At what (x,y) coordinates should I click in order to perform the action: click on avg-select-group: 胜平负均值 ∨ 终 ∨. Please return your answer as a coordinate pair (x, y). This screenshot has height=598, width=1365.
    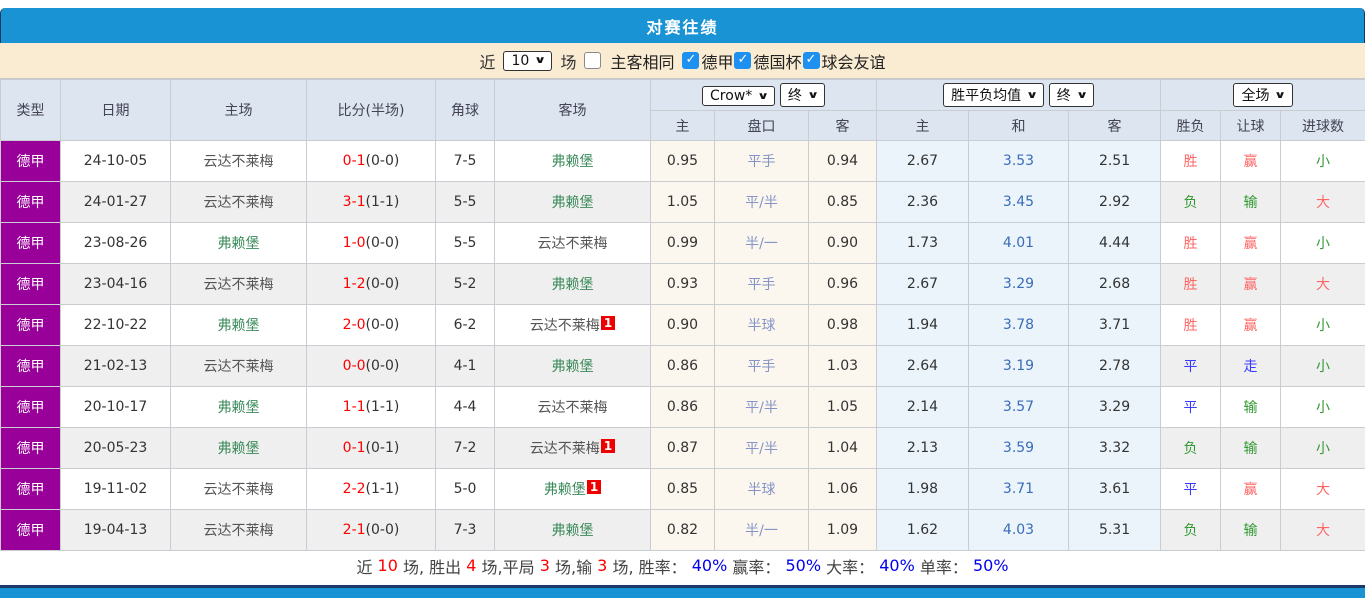
    Looking at the image, I should click on (1019, 95).